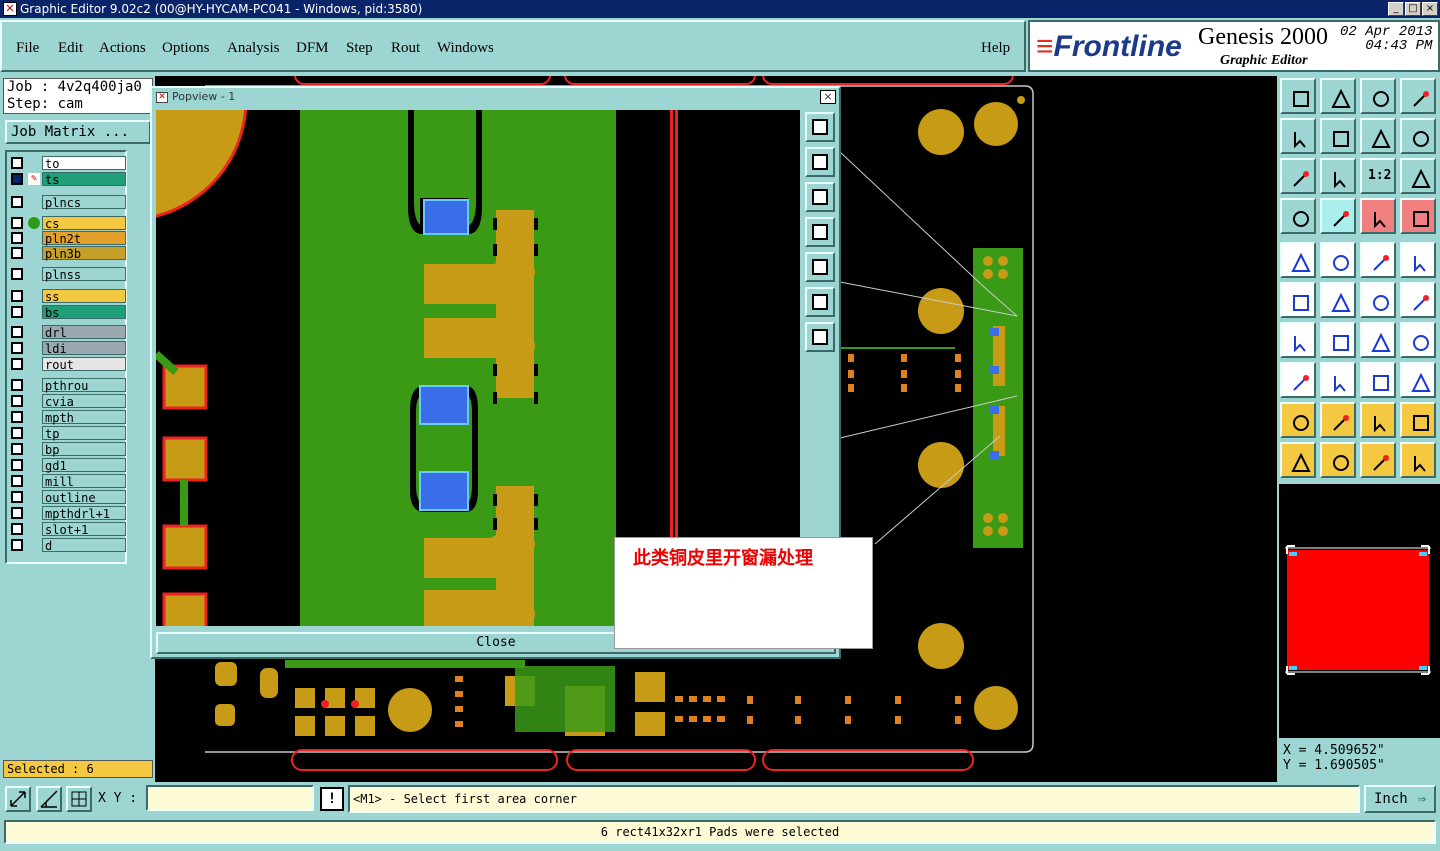  Describe the element at coordinates (1418, 260) in the screenshot. I see `dot-button` at that location.